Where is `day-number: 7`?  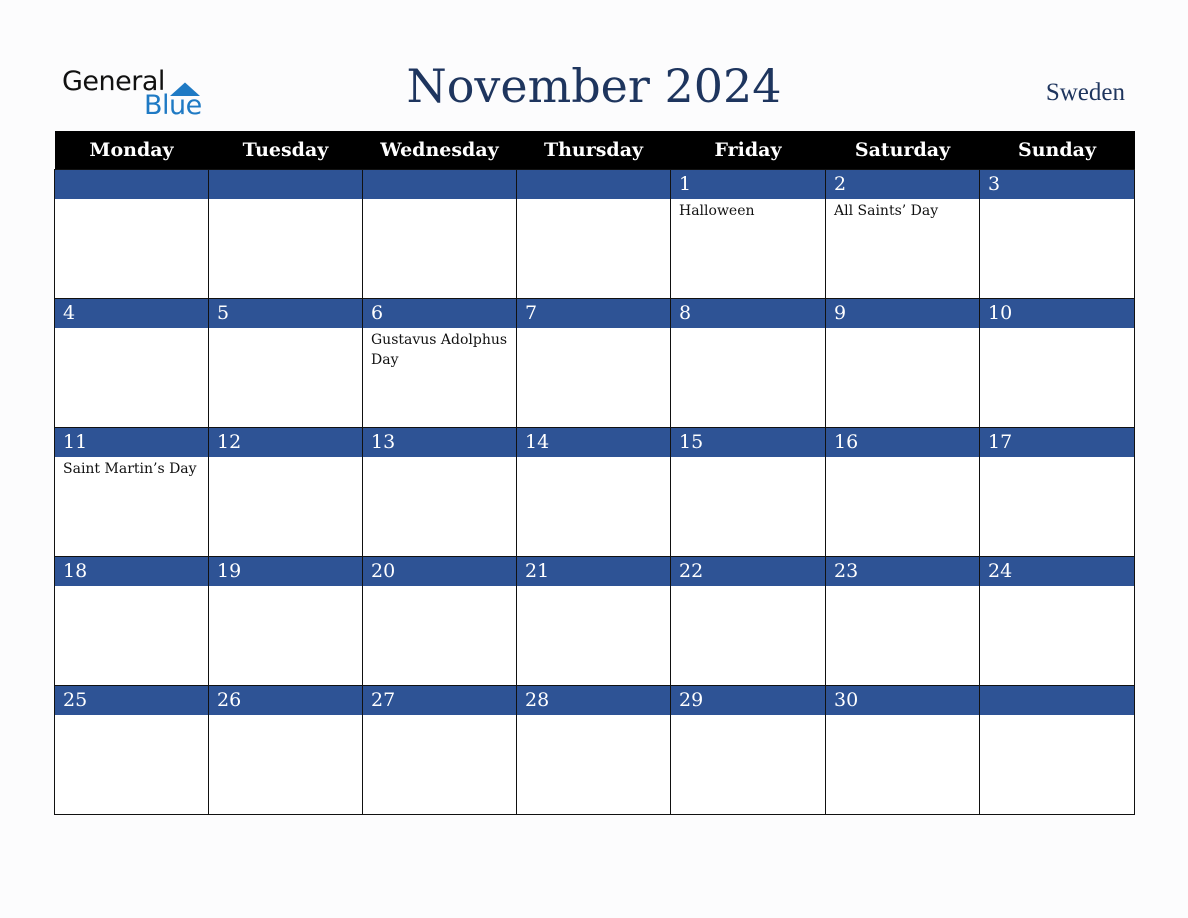
day-number: 7 is located at coordinates (593, 313).